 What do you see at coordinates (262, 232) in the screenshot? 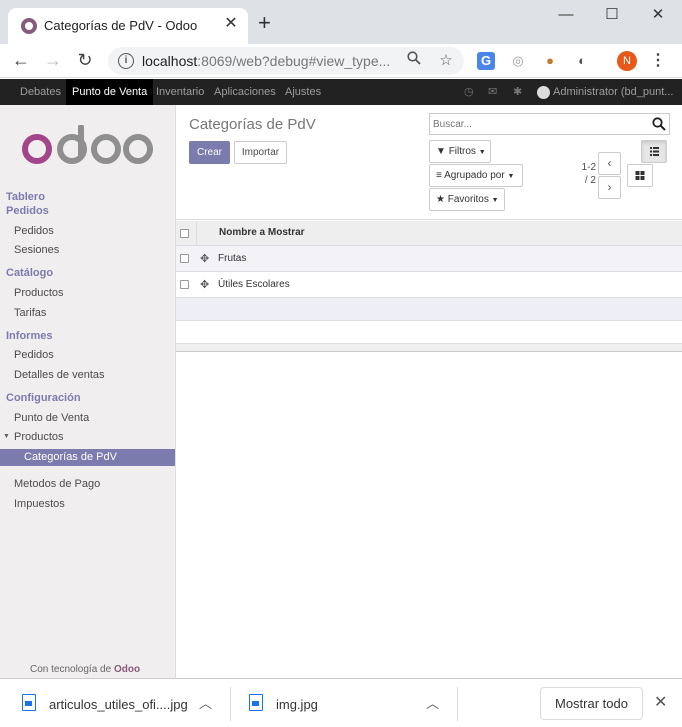
I see `column-header-nombre: Nombre a Mostrar` at bounding box center [262, 232].